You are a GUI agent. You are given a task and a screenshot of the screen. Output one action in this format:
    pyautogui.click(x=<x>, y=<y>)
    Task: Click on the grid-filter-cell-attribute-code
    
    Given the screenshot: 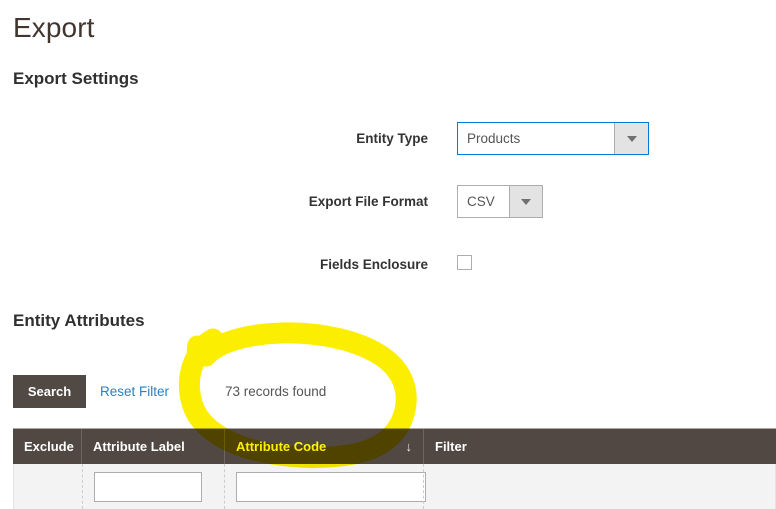 What is the action you would take?
    pyautogui.click(x=325, y=486)
    